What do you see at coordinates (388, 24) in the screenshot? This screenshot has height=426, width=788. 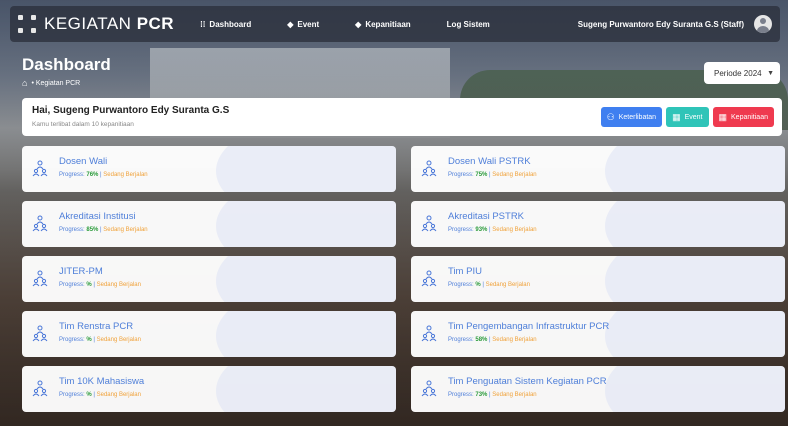 I see `nav-label: Kepanitiaan` at bounding box center [388, 24].